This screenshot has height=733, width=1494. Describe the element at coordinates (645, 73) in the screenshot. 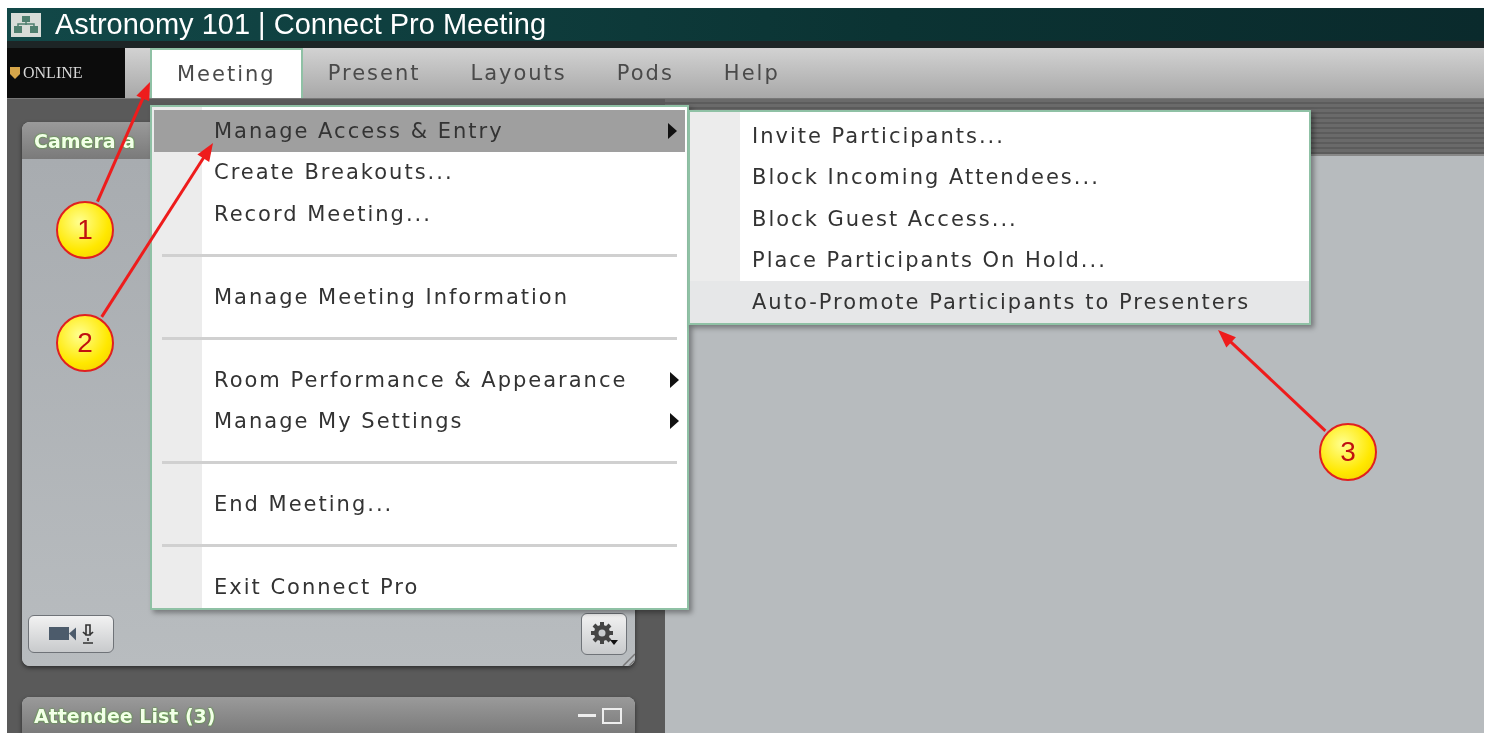

I see `menu-tab: Pods` at that location.